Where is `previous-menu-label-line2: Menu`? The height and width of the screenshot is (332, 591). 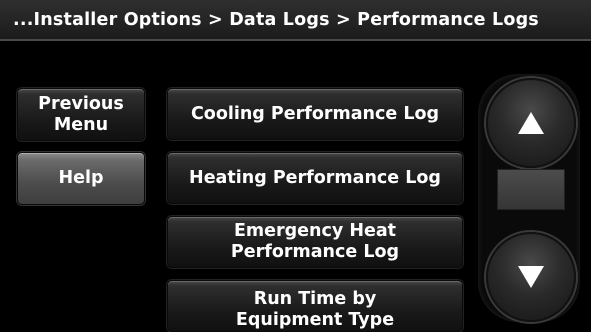
previous-menu-label-line2: Menu is located at coordinates (81, 124).